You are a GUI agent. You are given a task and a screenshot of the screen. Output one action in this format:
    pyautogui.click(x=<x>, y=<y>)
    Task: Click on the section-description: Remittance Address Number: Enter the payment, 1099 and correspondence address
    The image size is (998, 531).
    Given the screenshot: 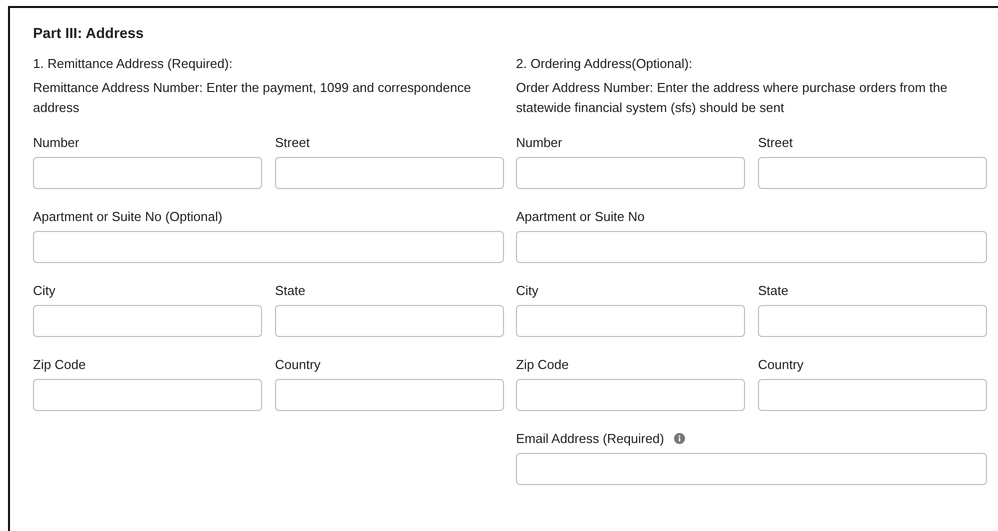 What is the action you would take?
    pyautogui.click(x=252, y=98)
    